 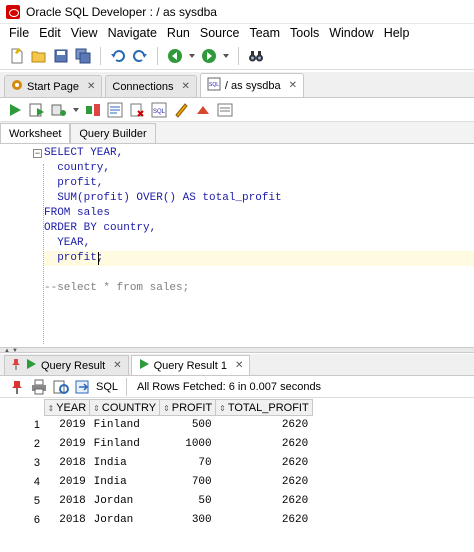 I want to click on tab-worksheet: Worksheet, so click(x=35, y=133).